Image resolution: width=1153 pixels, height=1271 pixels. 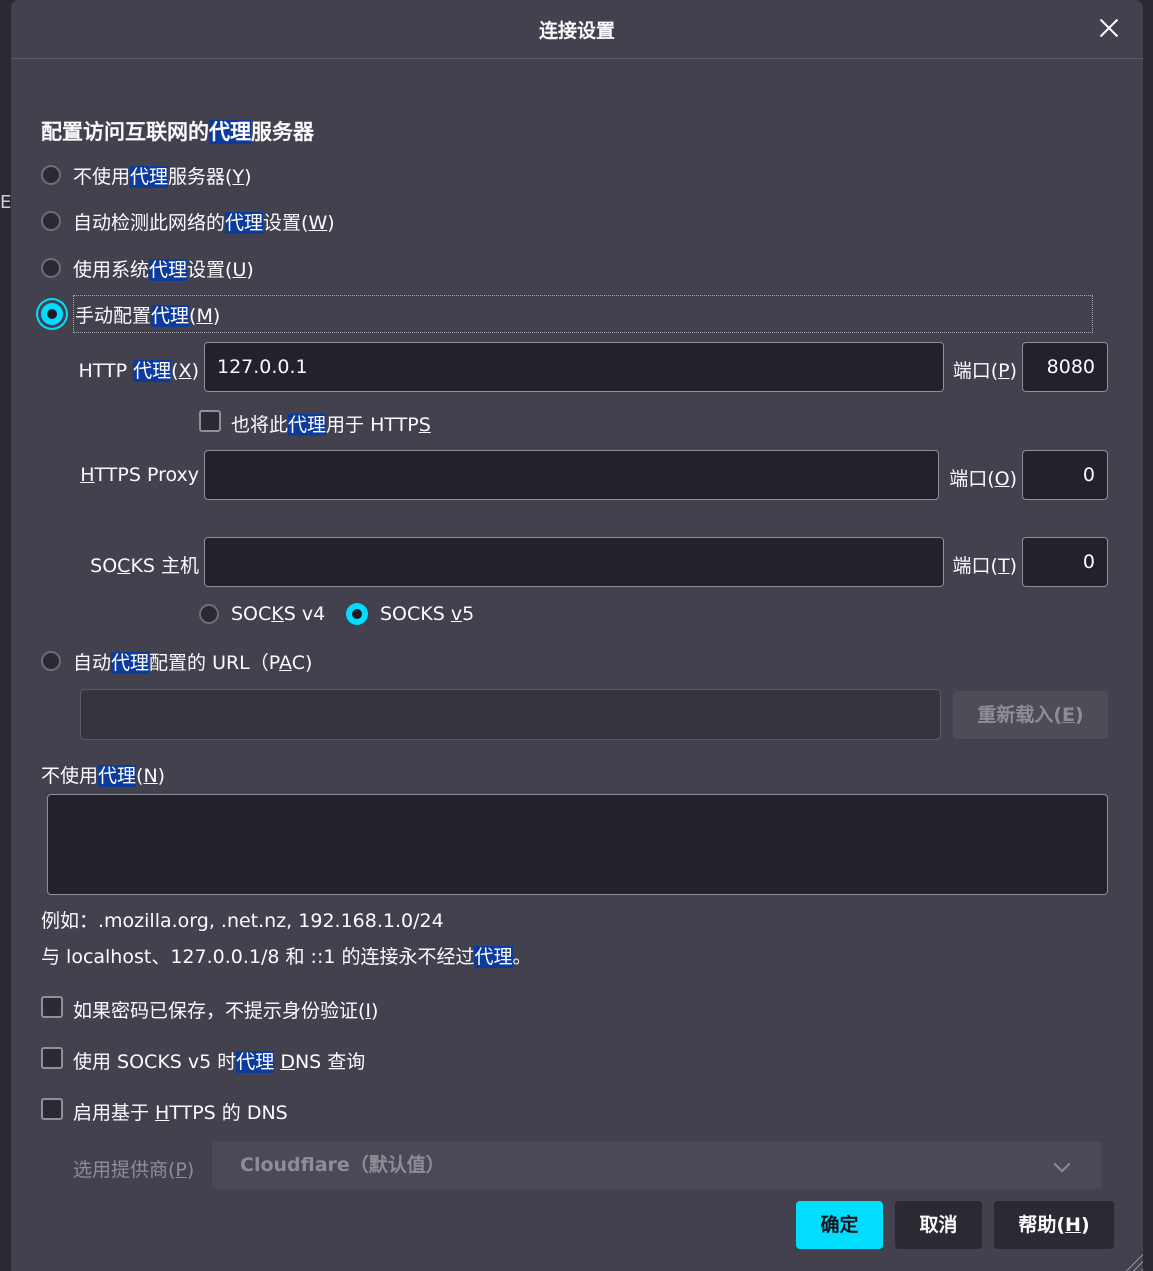 I want to click on socks-host-label: SOCKS 主机, so click(x=144, y=566).